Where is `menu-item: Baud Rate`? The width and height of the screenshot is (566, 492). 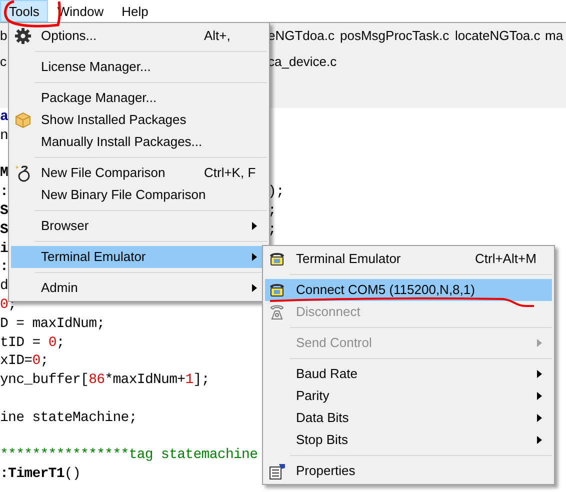
menu-item: Baud Rate is located at coordinates (408, 374).